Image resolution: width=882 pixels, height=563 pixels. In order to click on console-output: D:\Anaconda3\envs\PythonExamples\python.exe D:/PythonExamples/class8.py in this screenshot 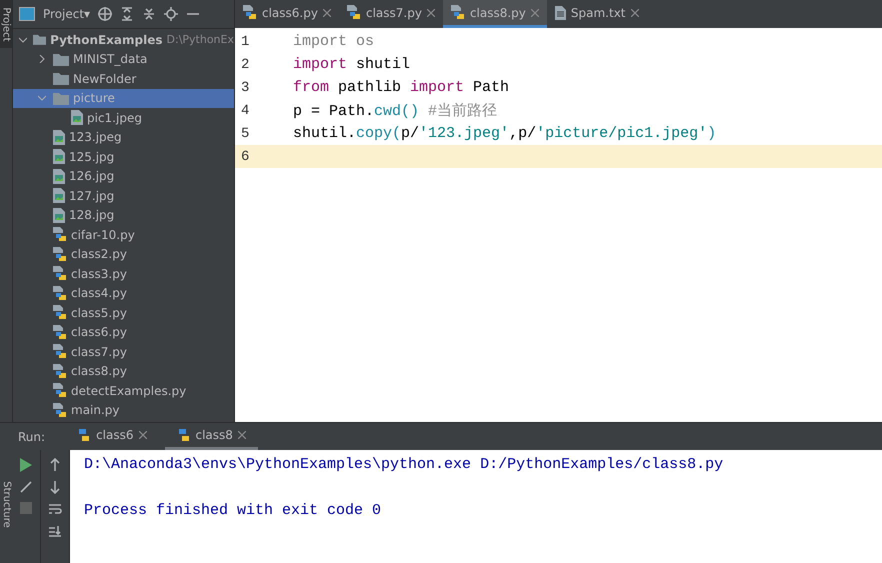, I will do `click(404, 465)`.